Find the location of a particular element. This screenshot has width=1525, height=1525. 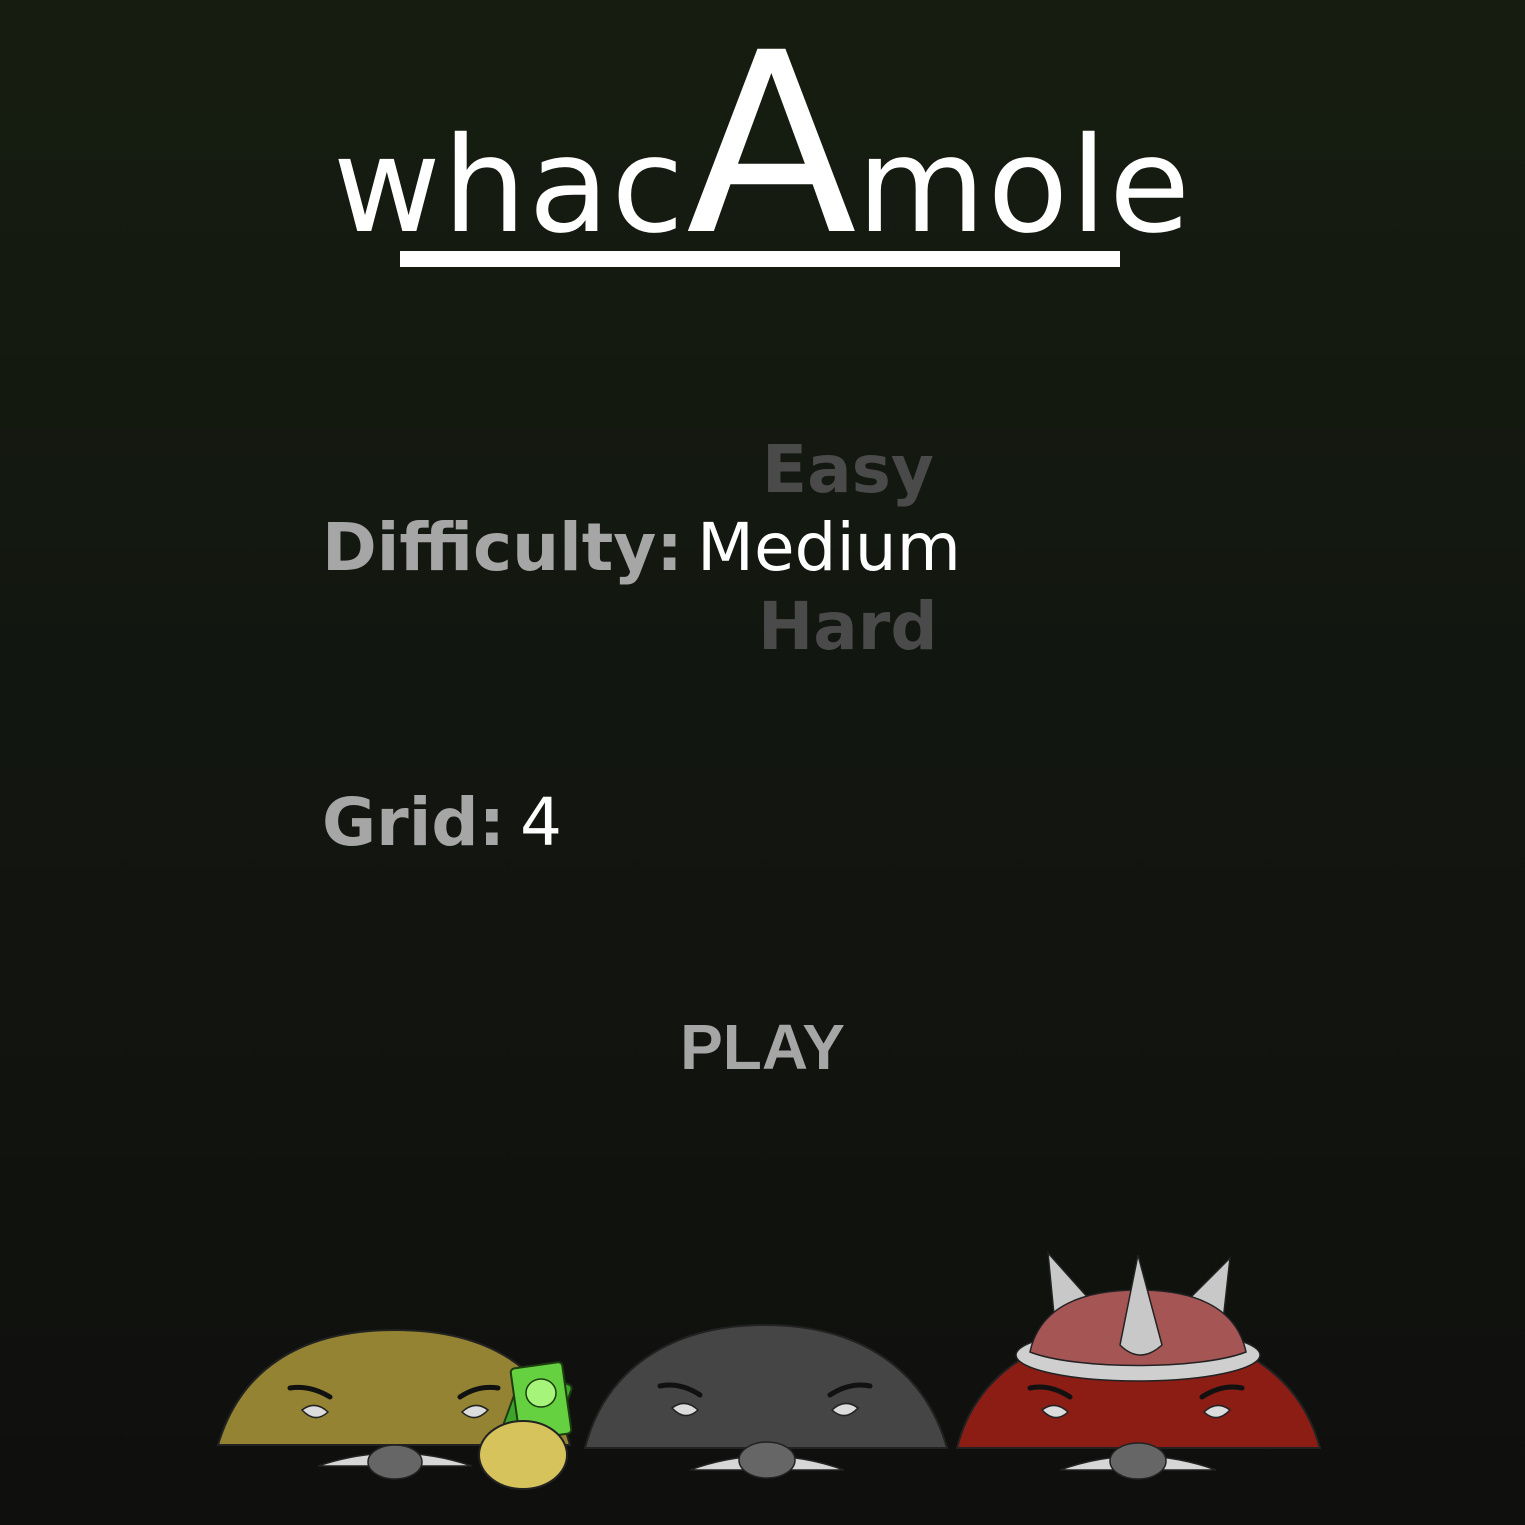

grid-label: Grid: is located at coordinates (413, 822).